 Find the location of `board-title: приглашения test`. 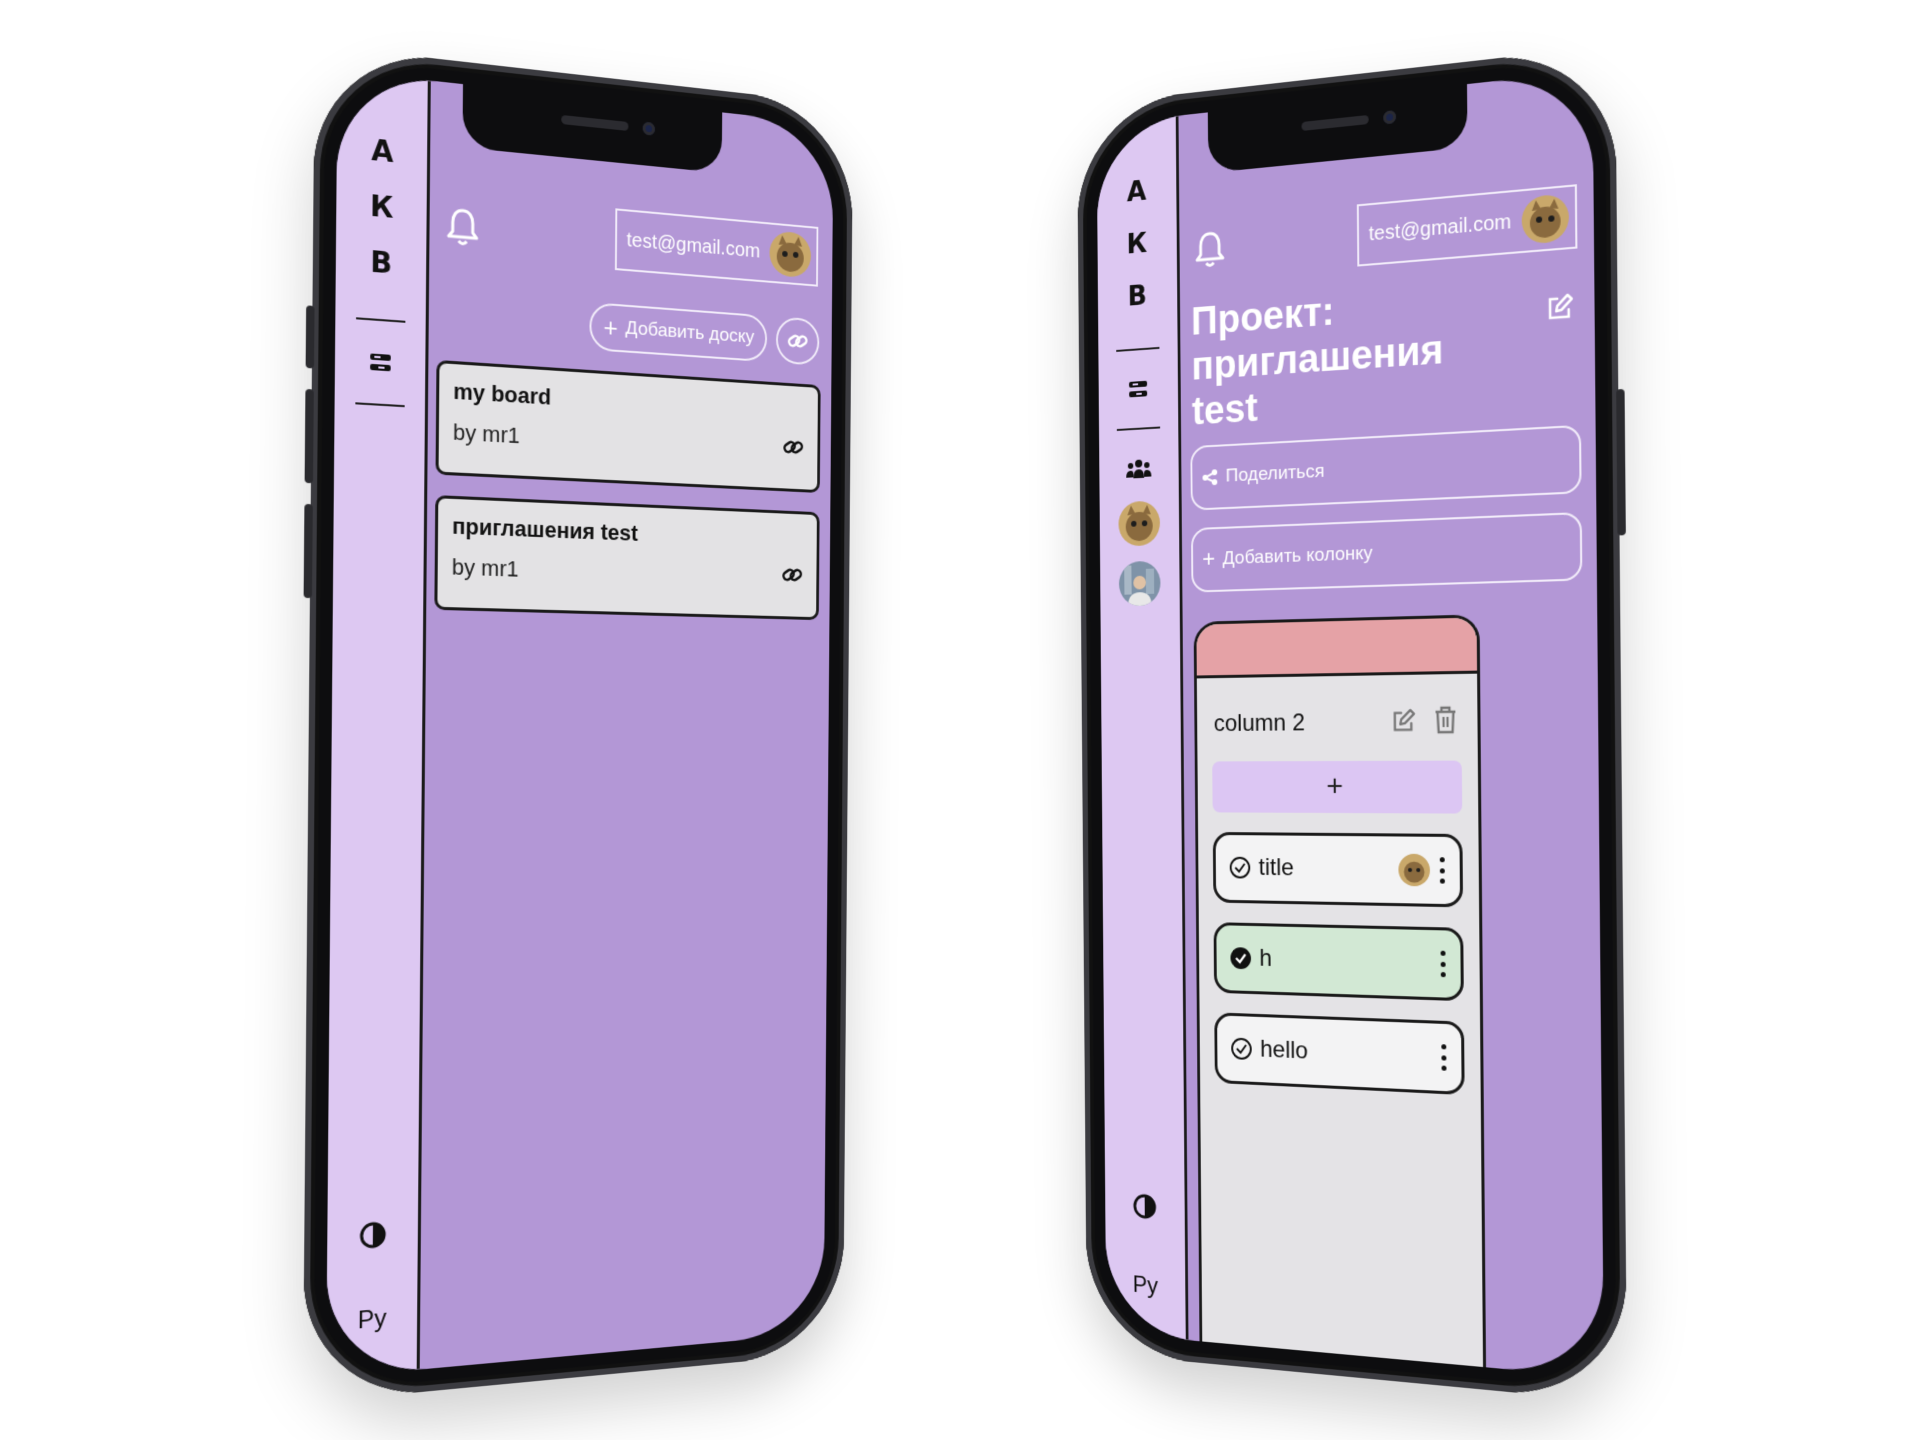

board-title: приглашения test is located at coordinates (628, 533).